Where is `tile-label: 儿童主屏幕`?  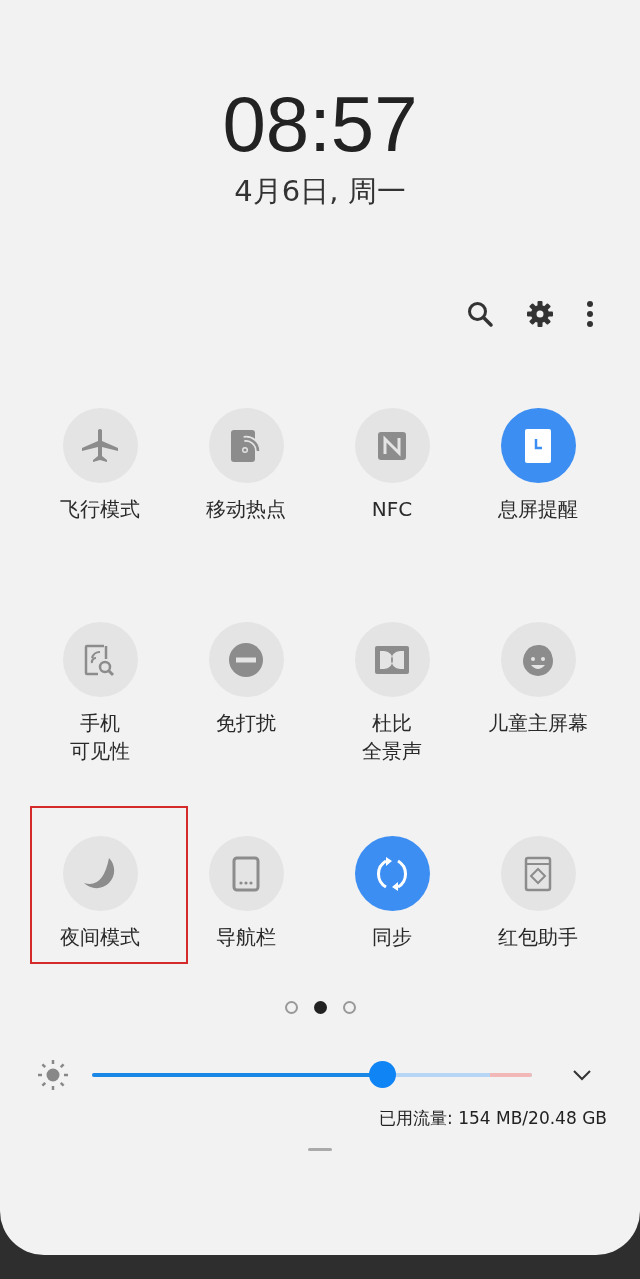
tile-label: 儿童主屏幕 is located at coordinates (538, 723).